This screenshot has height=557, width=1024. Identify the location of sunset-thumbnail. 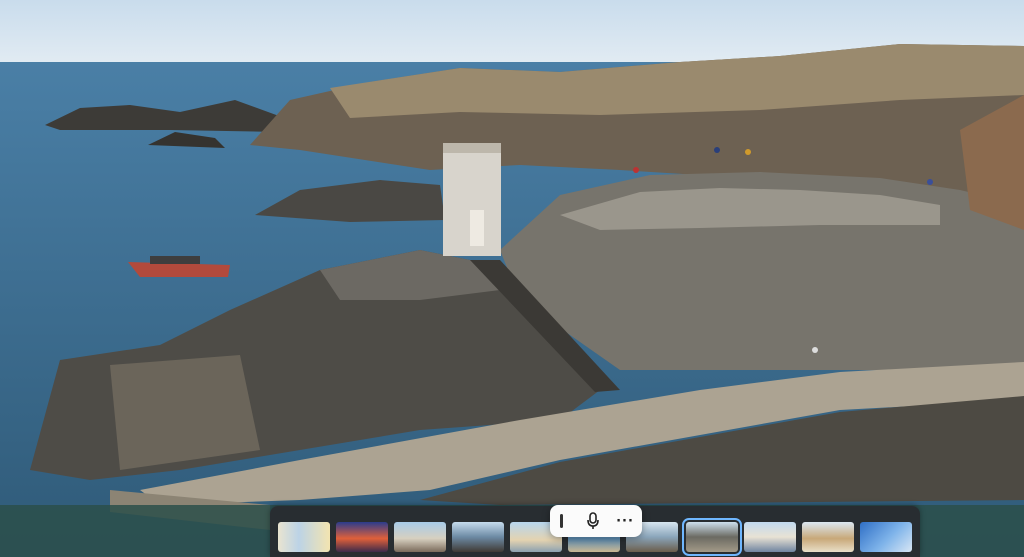
(362, 537).